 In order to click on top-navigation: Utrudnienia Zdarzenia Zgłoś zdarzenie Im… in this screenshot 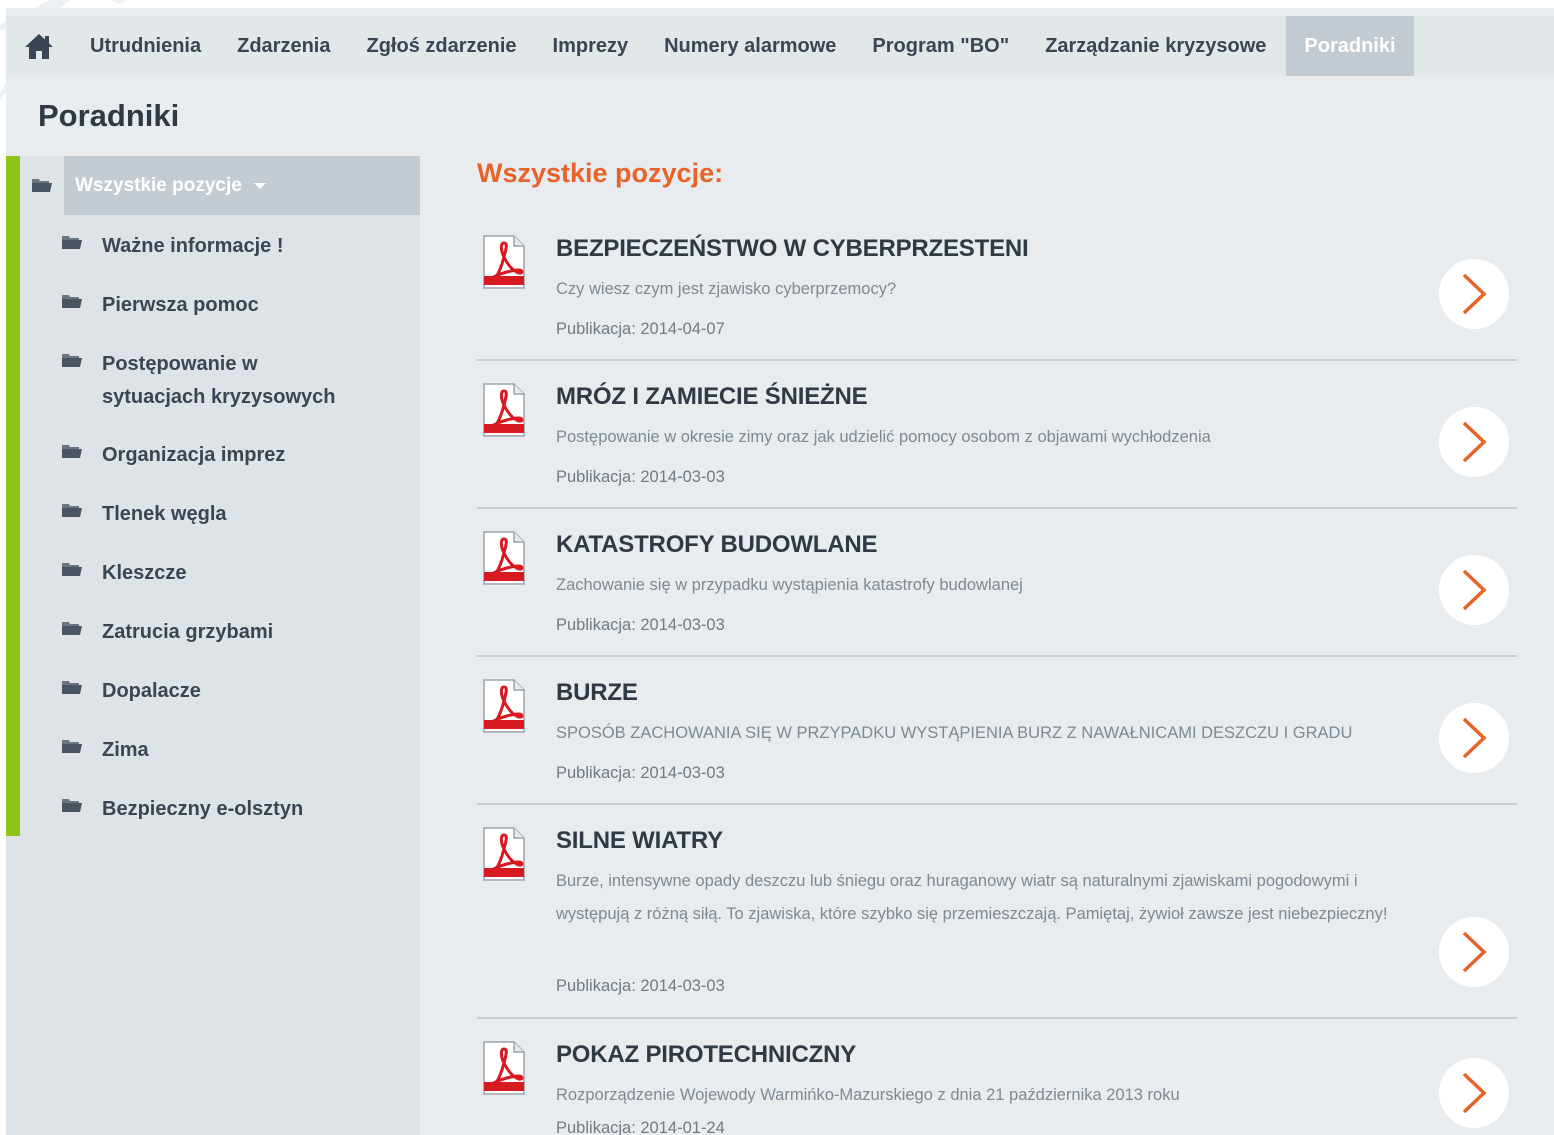, I will do `click(780, 46)`.